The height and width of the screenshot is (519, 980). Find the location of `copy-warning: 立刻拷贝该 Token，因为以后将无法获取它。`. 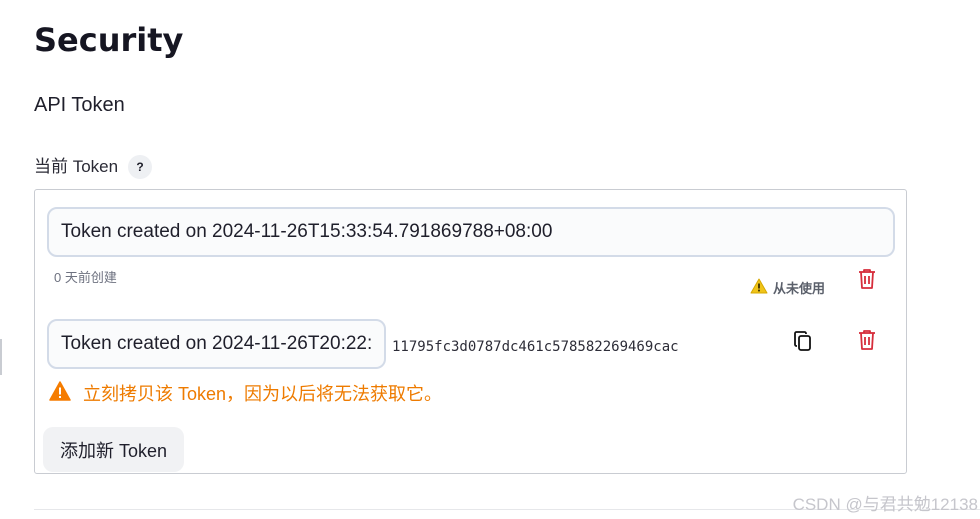

copy-warning: 立刻拷贝该 Token，因为以后将无法获取它。 is located at coordinates (245, 393).